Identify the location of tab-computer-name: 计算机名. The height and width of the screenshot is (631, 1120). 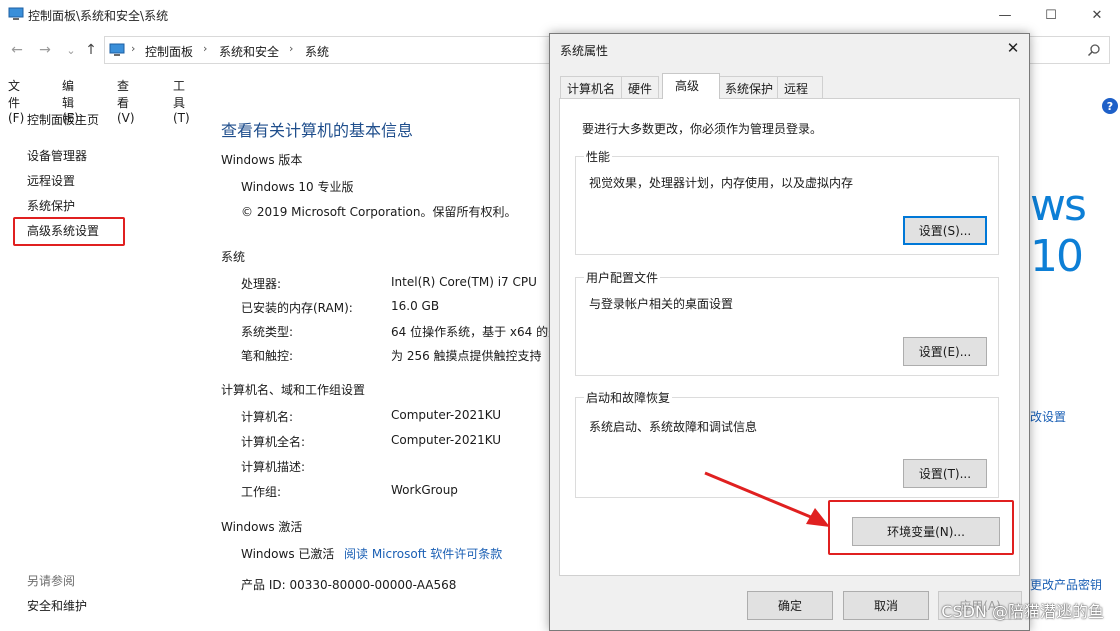
(591, 87).